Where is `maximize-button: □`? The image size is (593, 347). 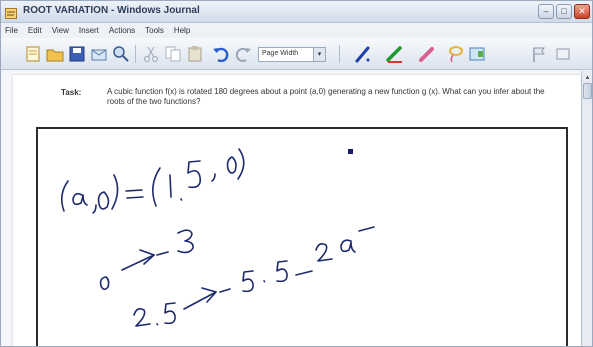
maximize-button: □ is located at coordinates (564, 11).